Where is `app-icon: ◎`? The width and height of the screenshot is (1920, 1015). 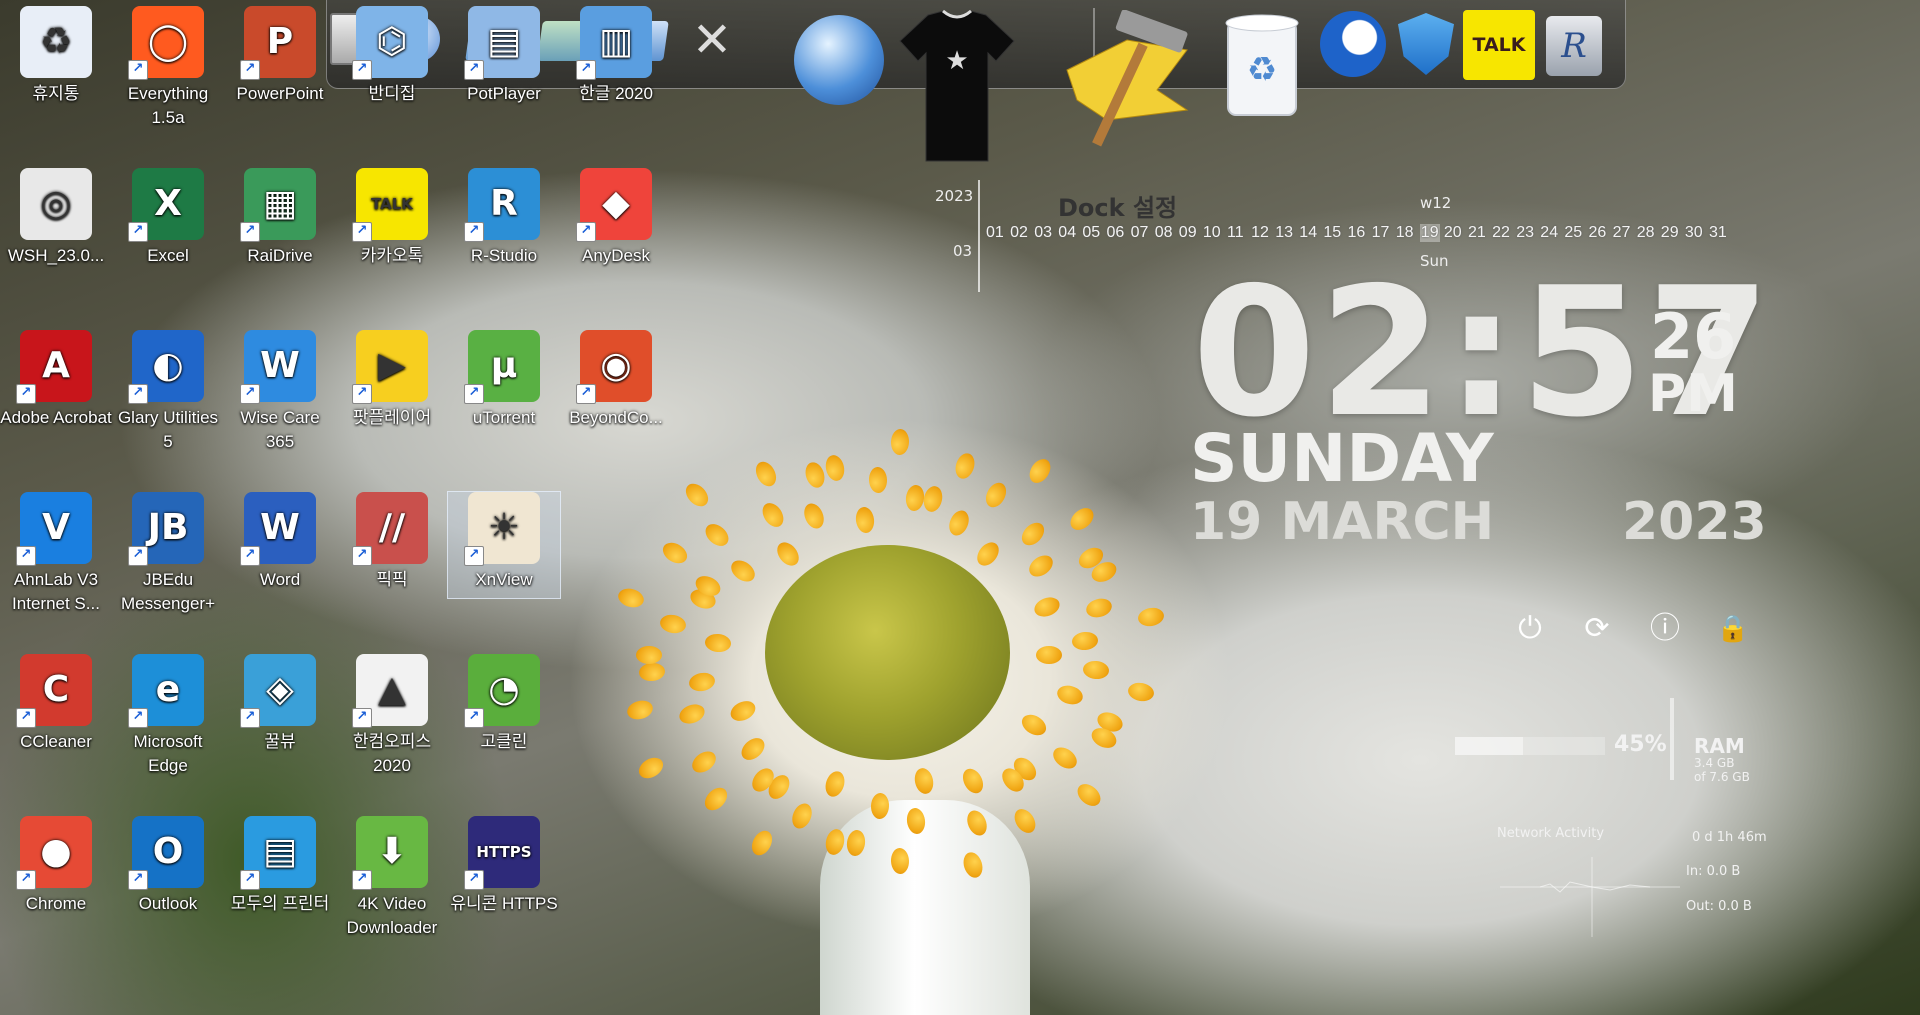
app-icon: ◎ is located at coordinates (56, 204).